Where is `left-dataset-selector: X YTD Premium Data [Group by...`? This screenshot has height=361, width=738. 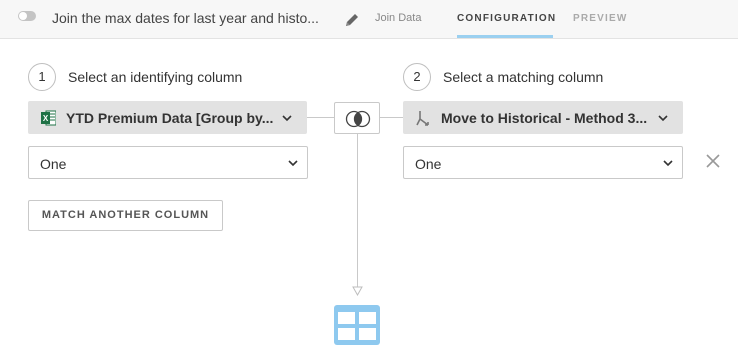 left-dataset-selector: X YTD Premium Data [Group by... is located at coordinates (167, 117).